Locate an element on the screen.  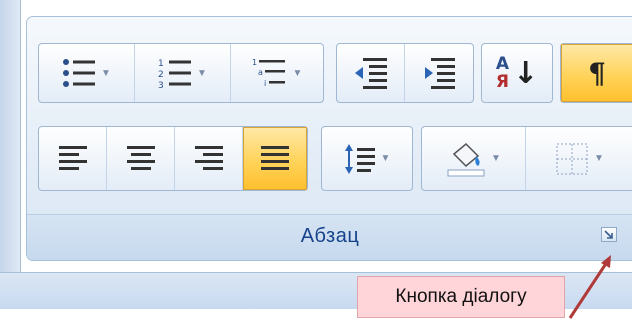
multilevel-list-icon: 1 a i is located at coordinates (268, 73).